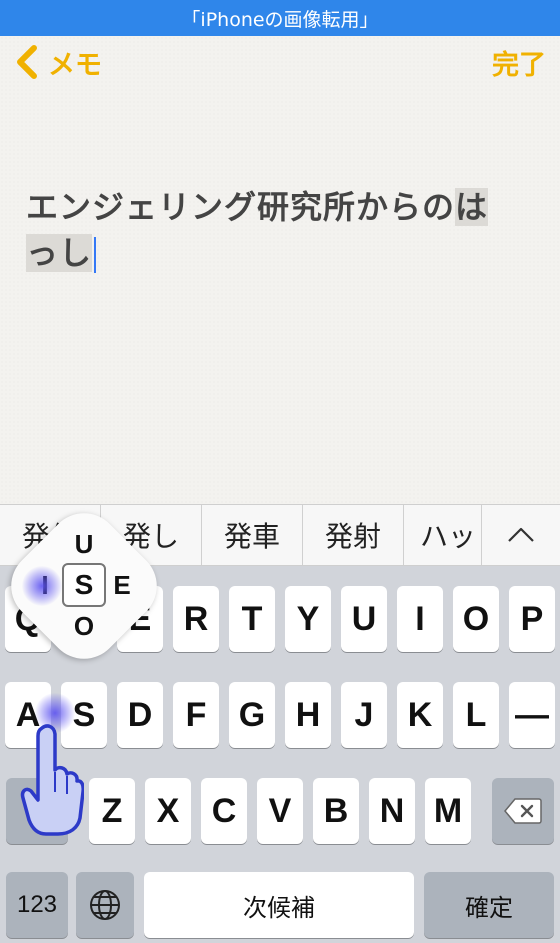  What do you see at coordinates (84, 585) in the screenshot?
I see `flick-center-letter: S` at bounding box center [84, 585].